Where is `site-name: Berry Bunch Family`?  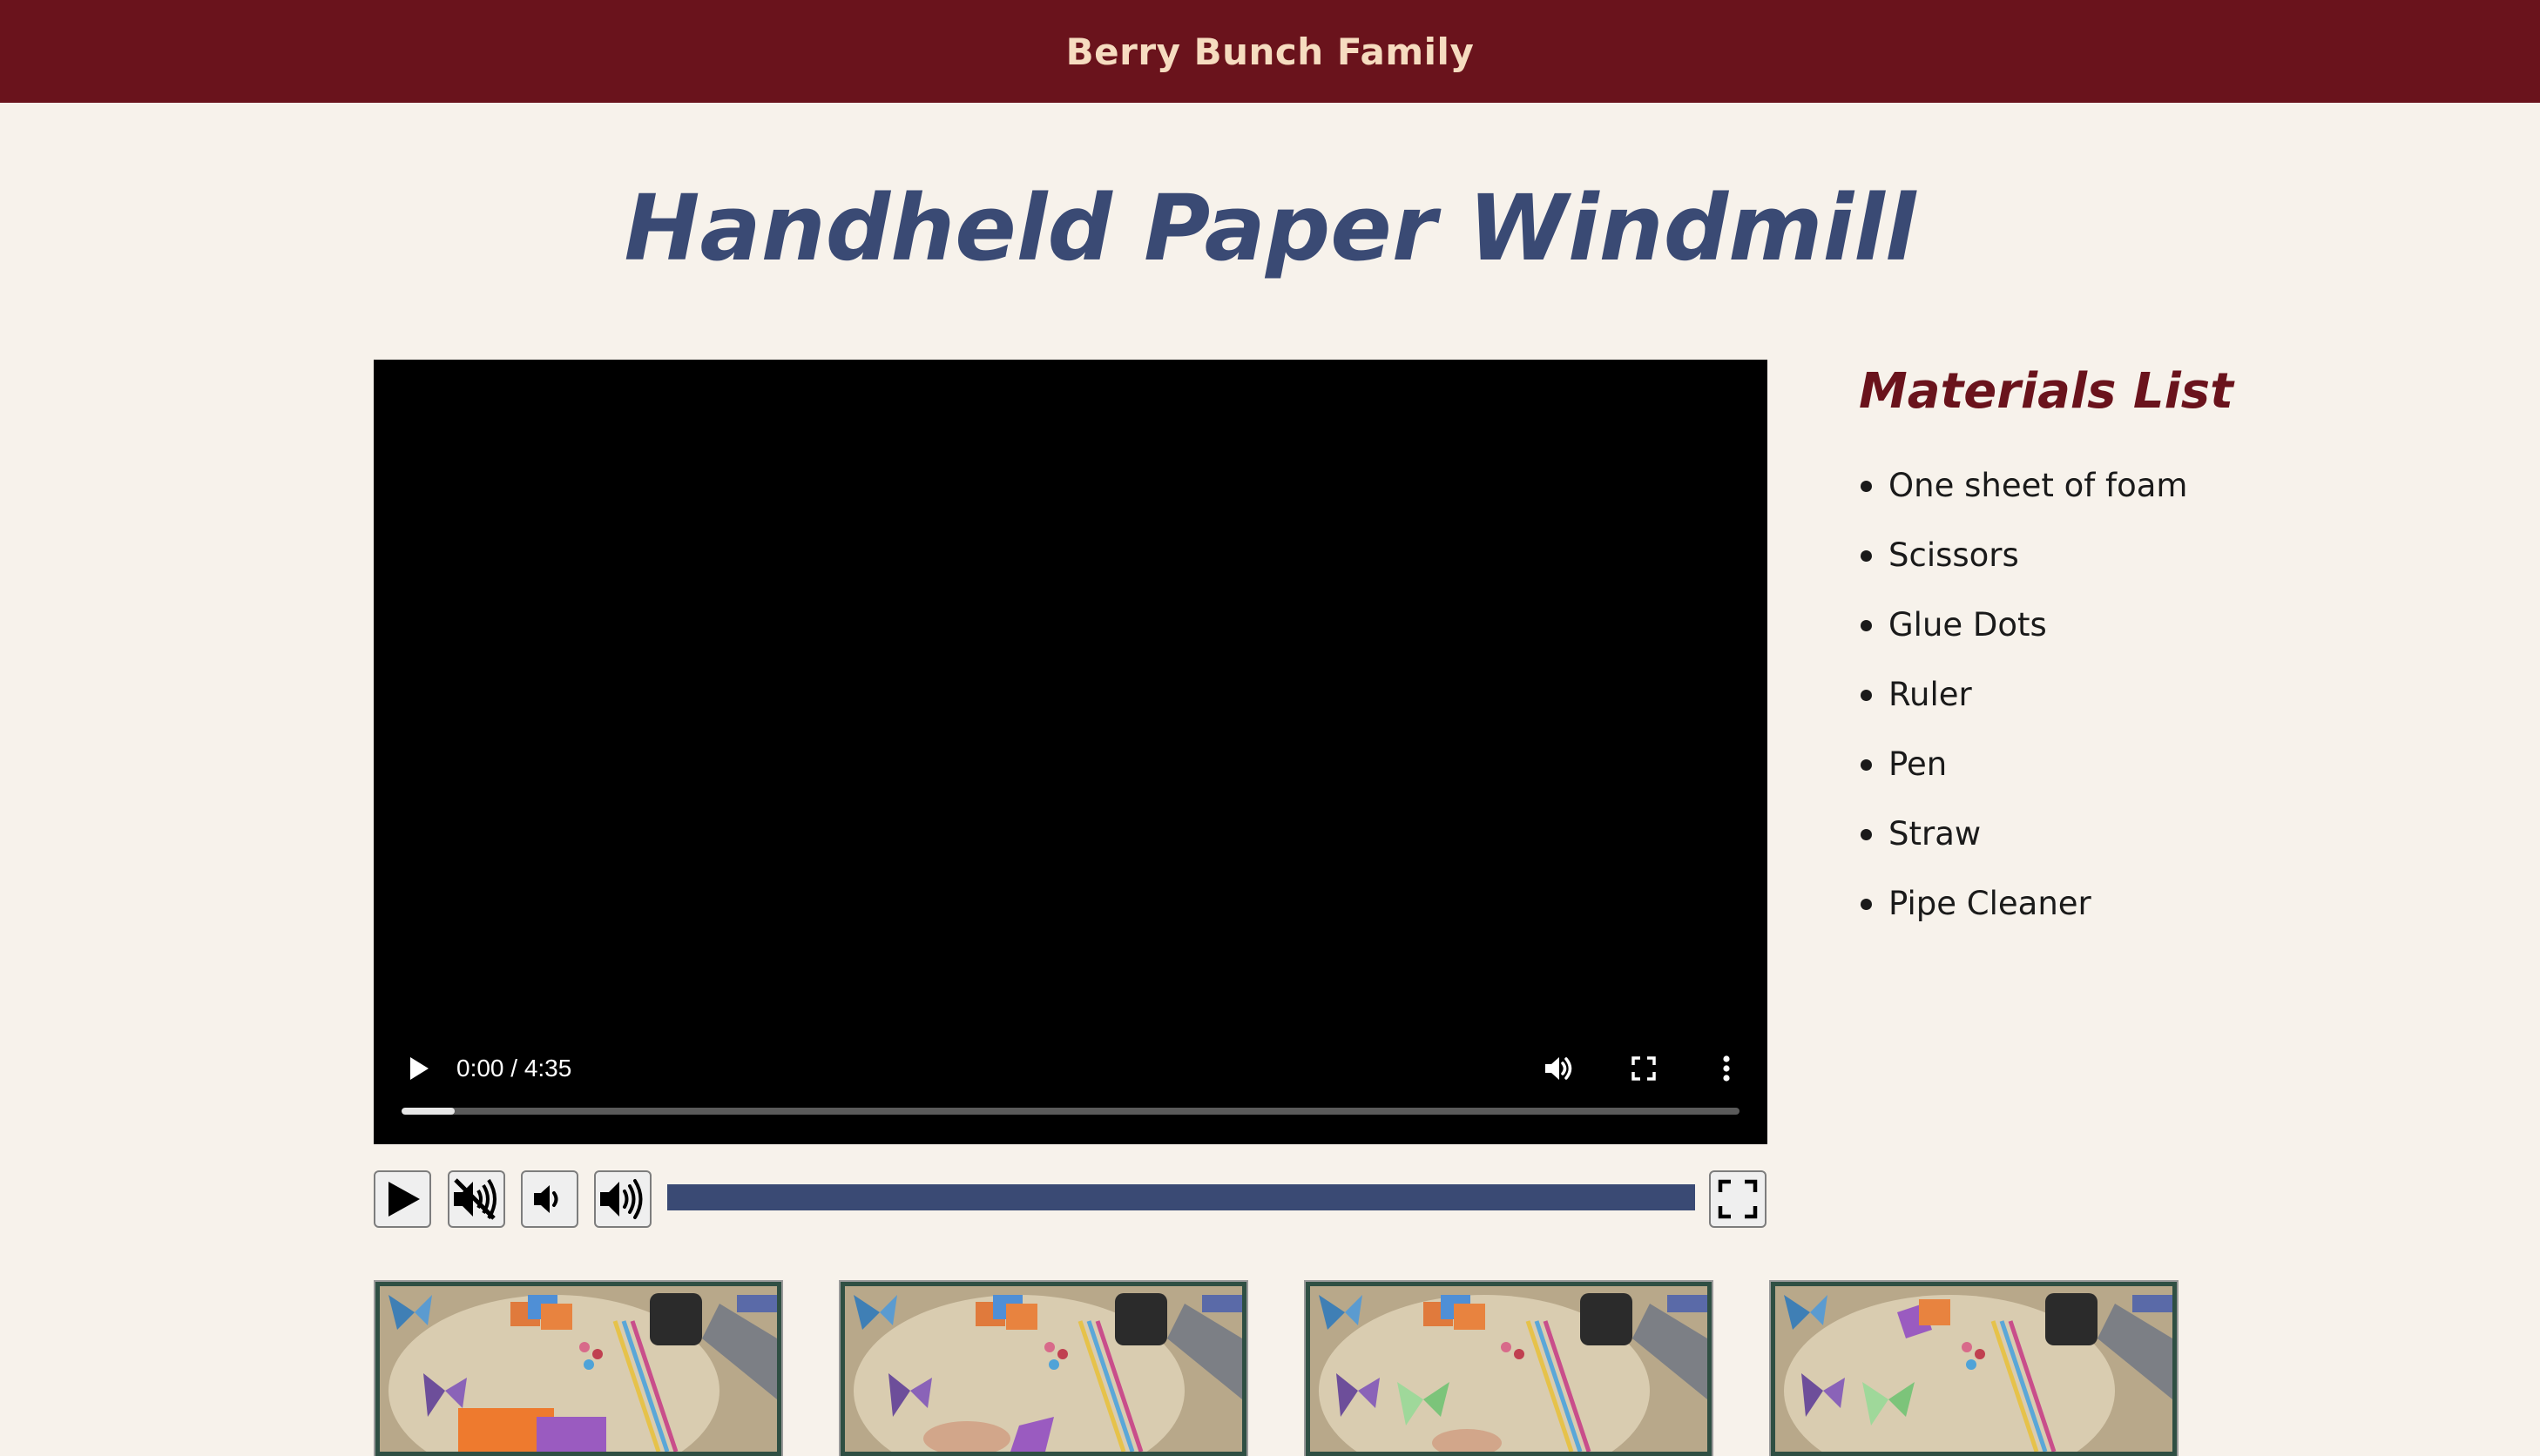
site-name: Berry Bunch Family is located at coordinates (1270, 51).